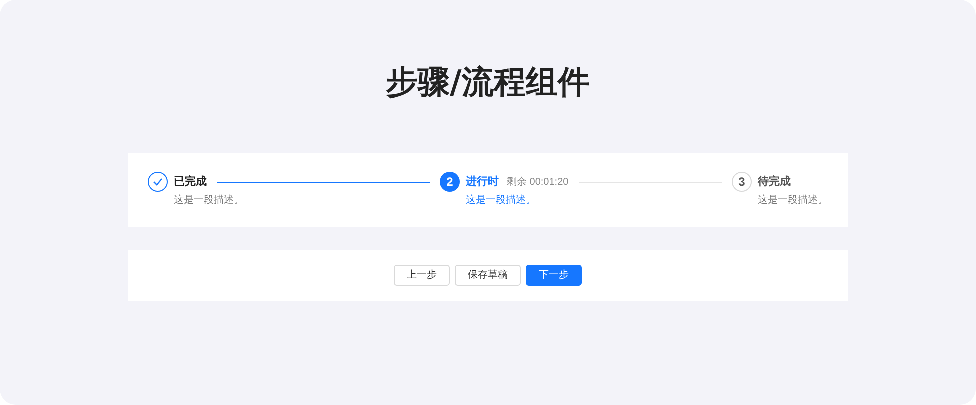  Describe the element at coordinates (488, 82) in the screenshot. I see `page-title: 步骤/流程组件` at that location.